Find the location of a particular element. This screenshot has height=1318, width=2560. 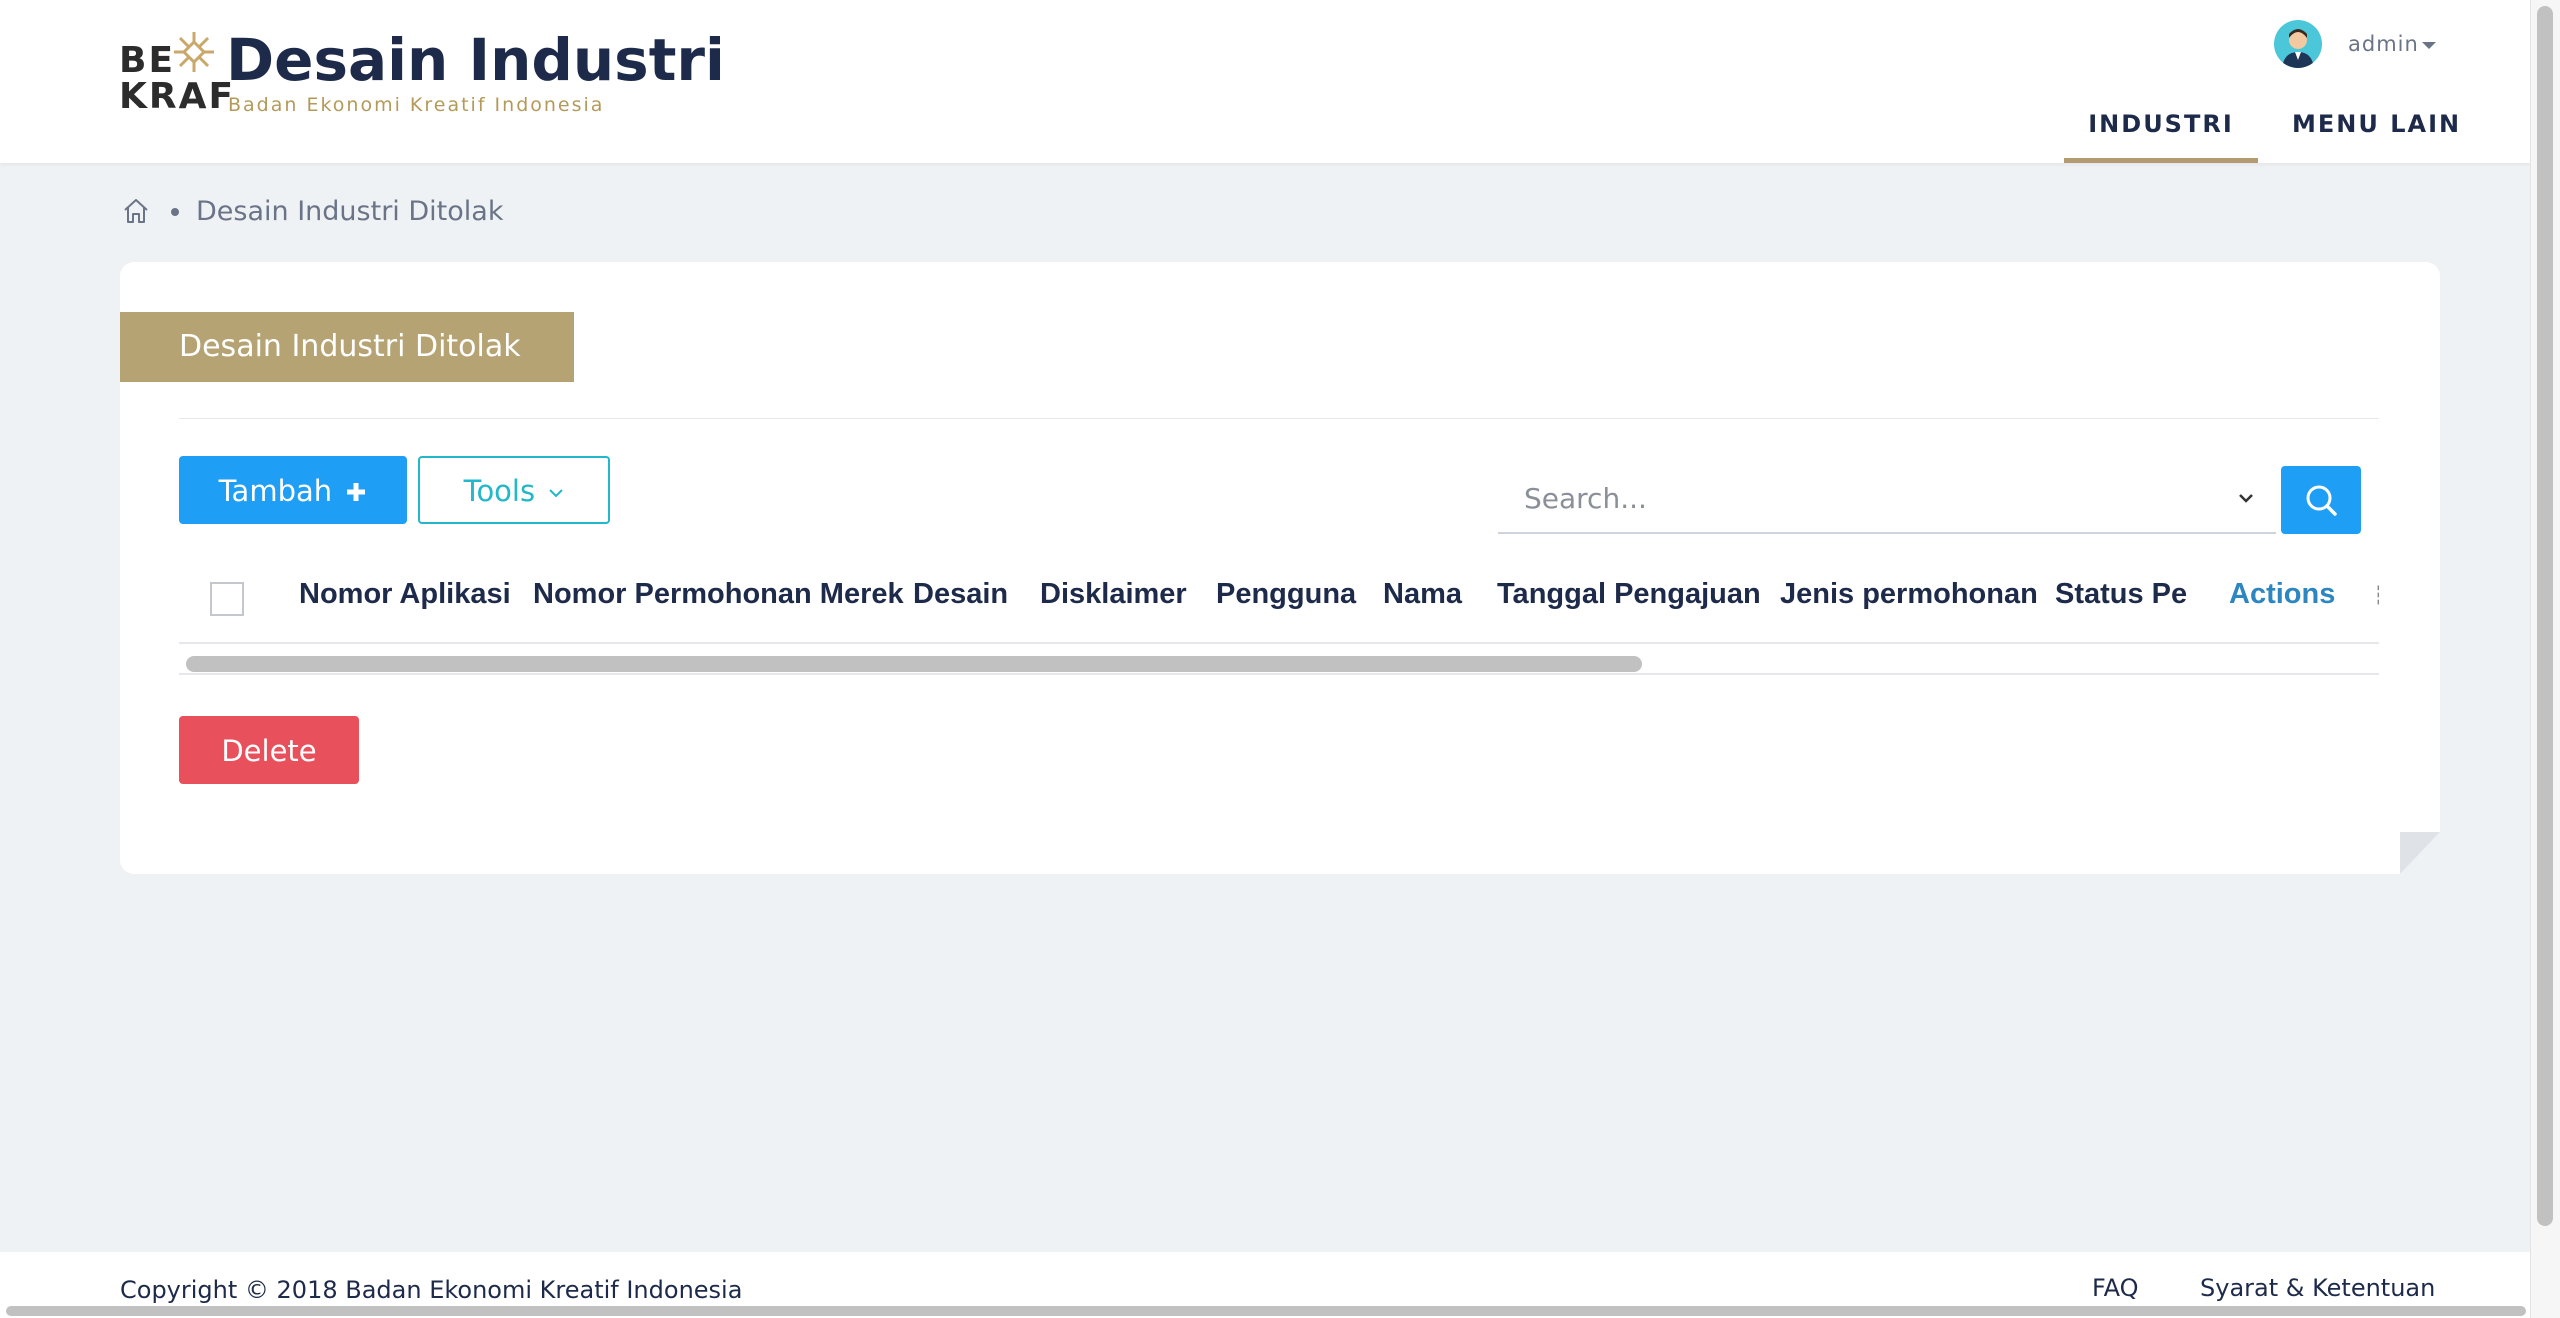

tools-button-label: Tools is located at coordinates (499, 491).